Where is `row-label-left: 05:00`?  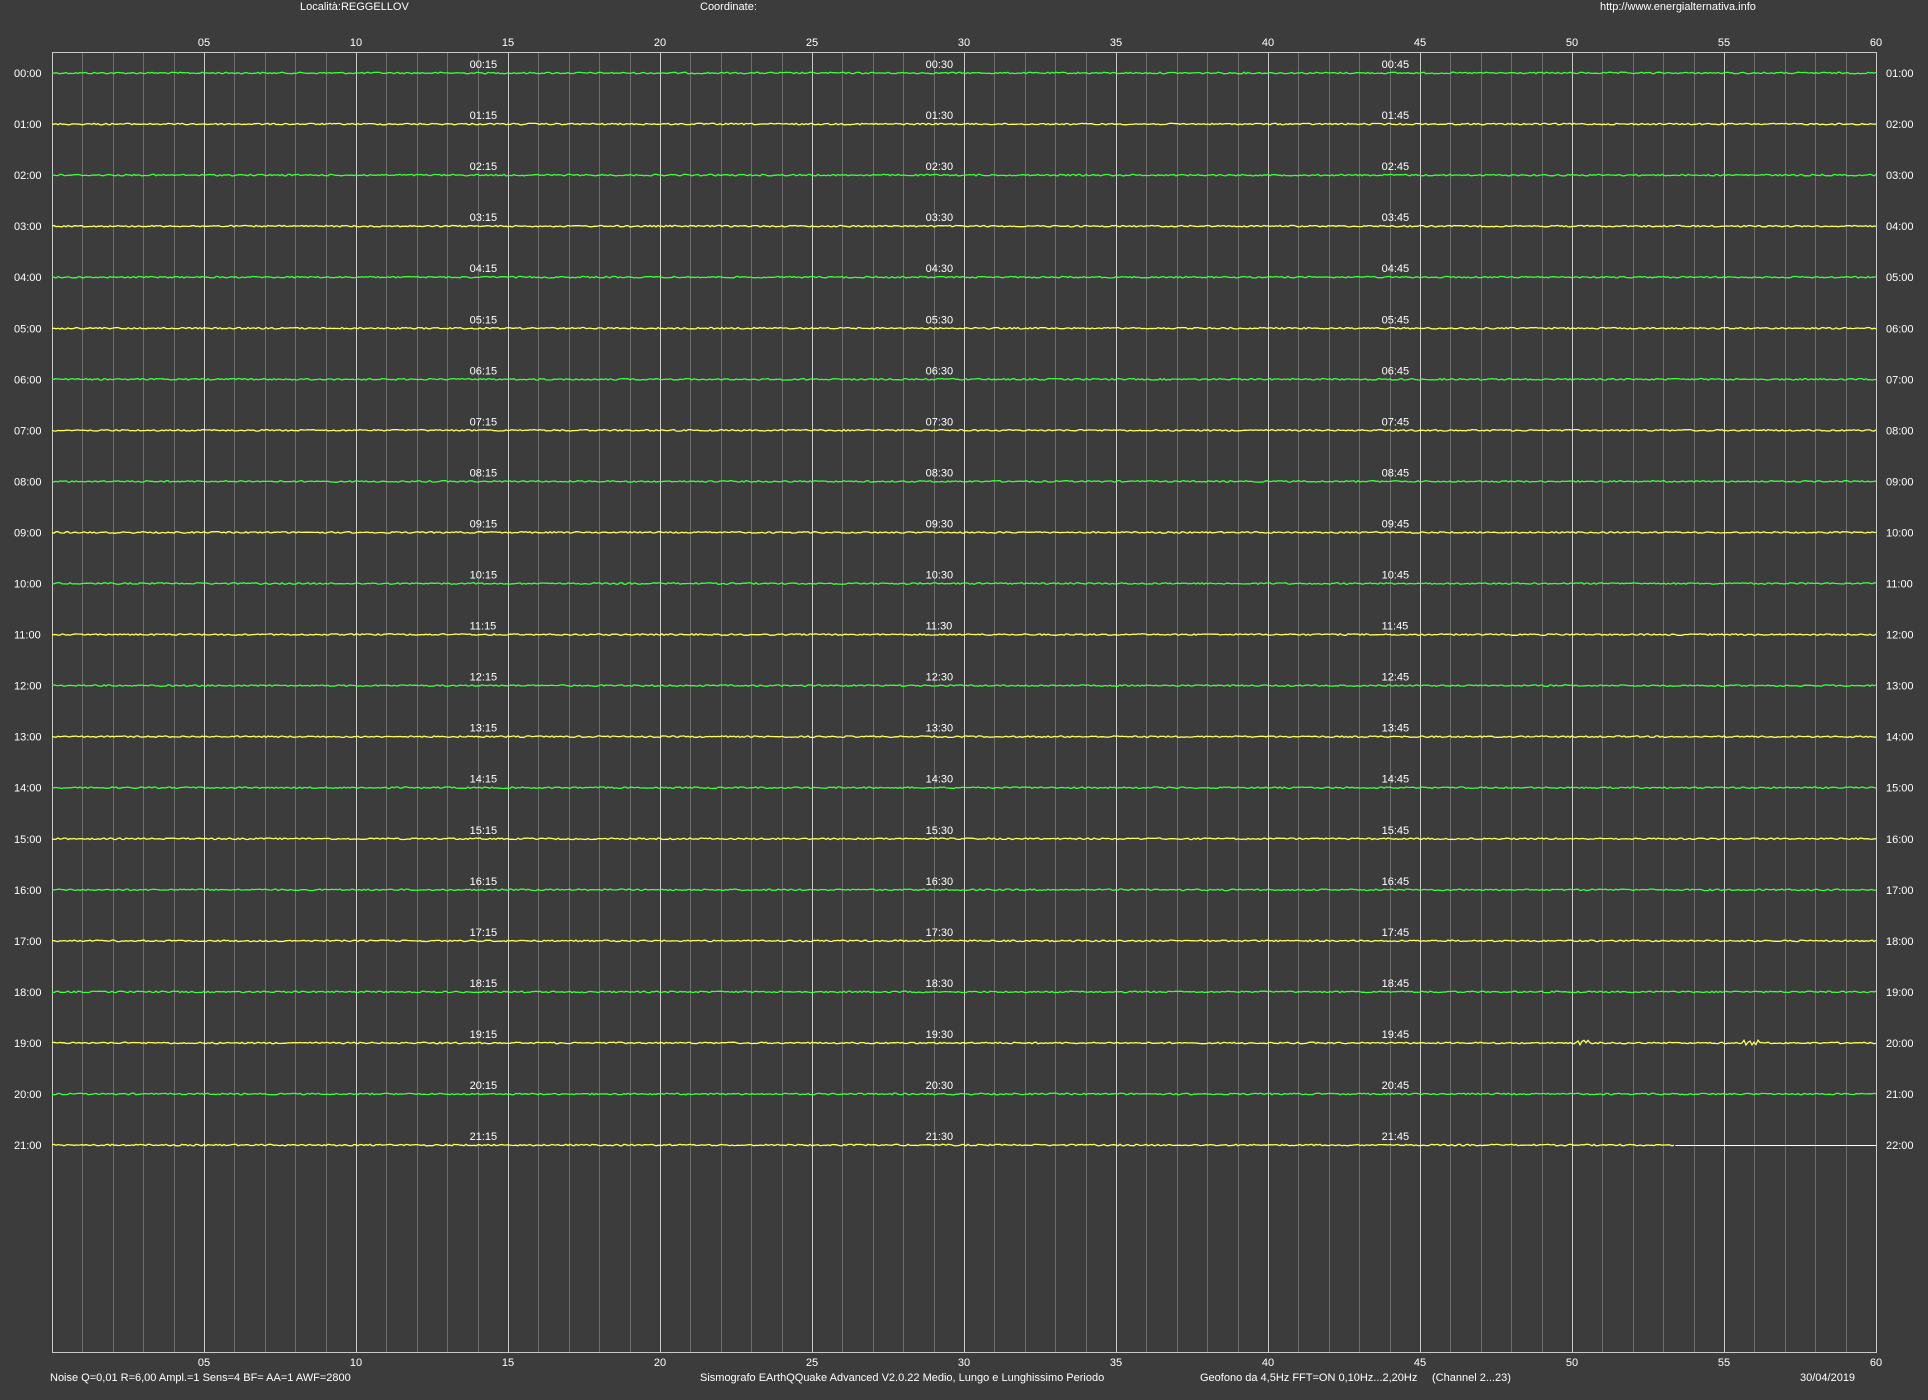 row-label-left: 05:00 is located at coordinates (28, 329).